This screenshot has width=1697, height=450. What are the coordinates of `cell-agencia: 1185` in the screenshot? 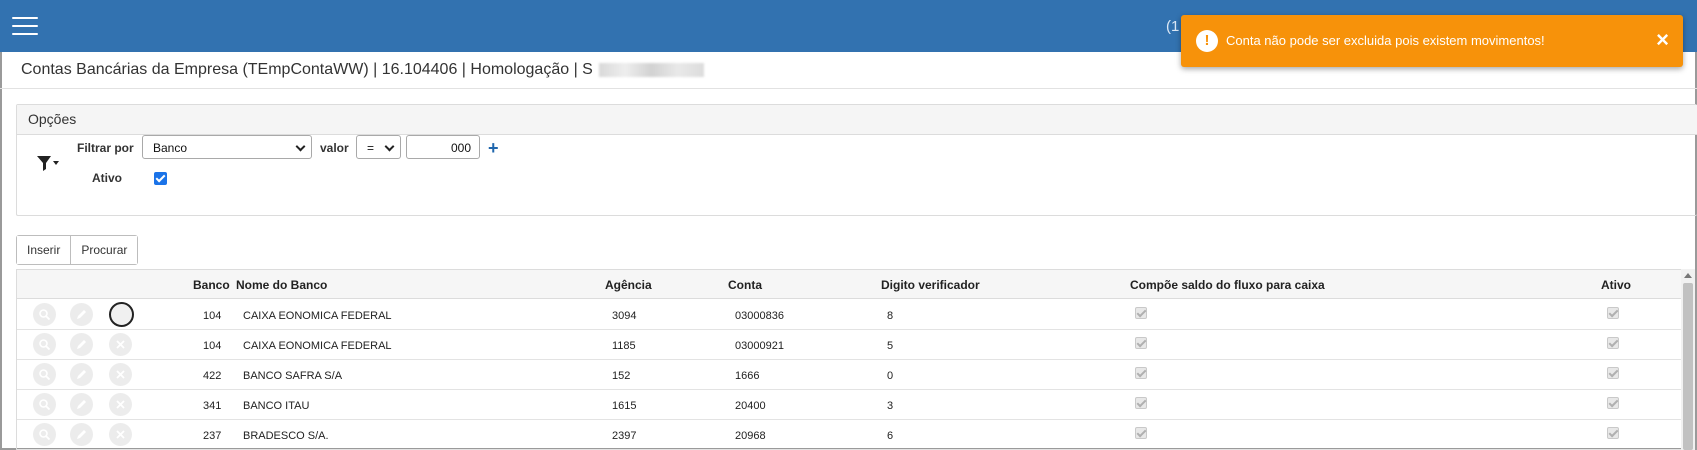 It's located at (624, 346).